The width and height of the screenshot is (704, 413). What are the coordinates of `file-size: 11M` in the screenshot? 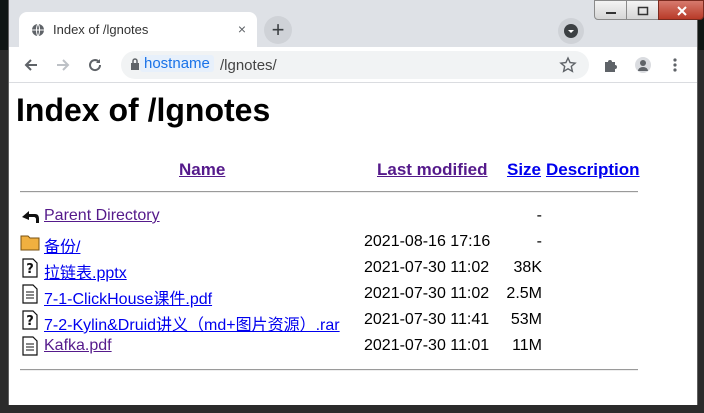 It's located at (527, 345).